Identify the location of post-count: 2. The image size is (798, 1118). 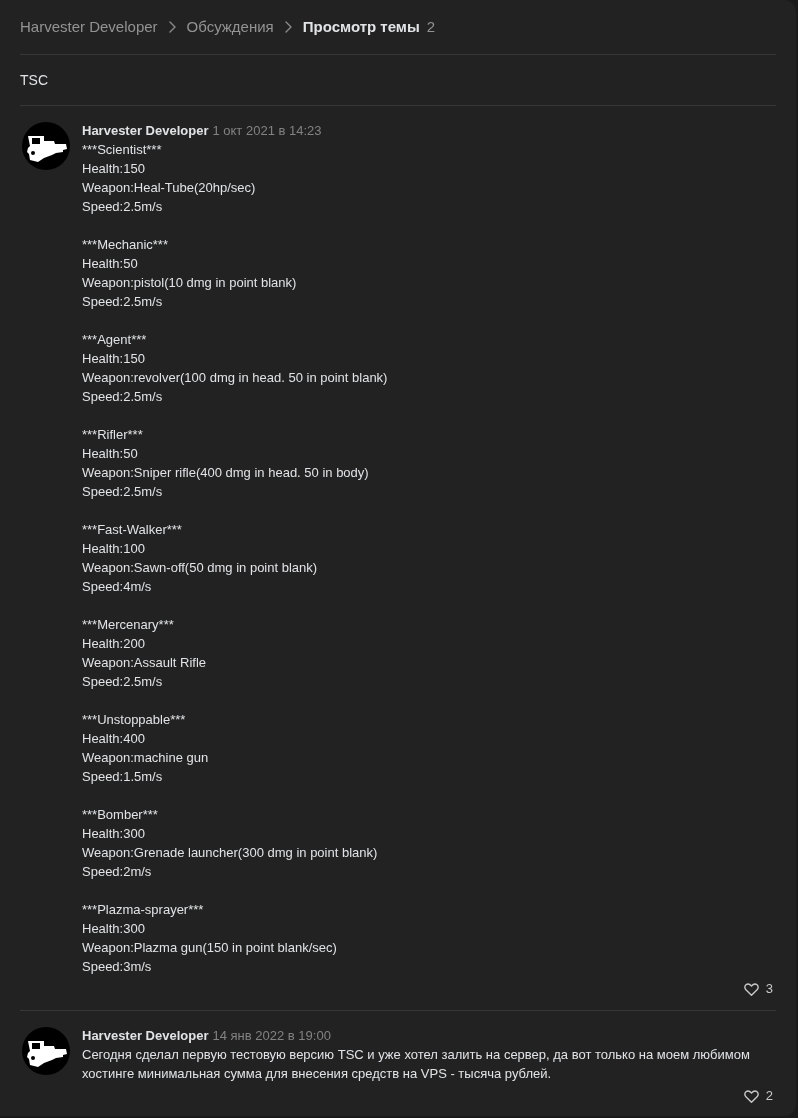
(431, 26).